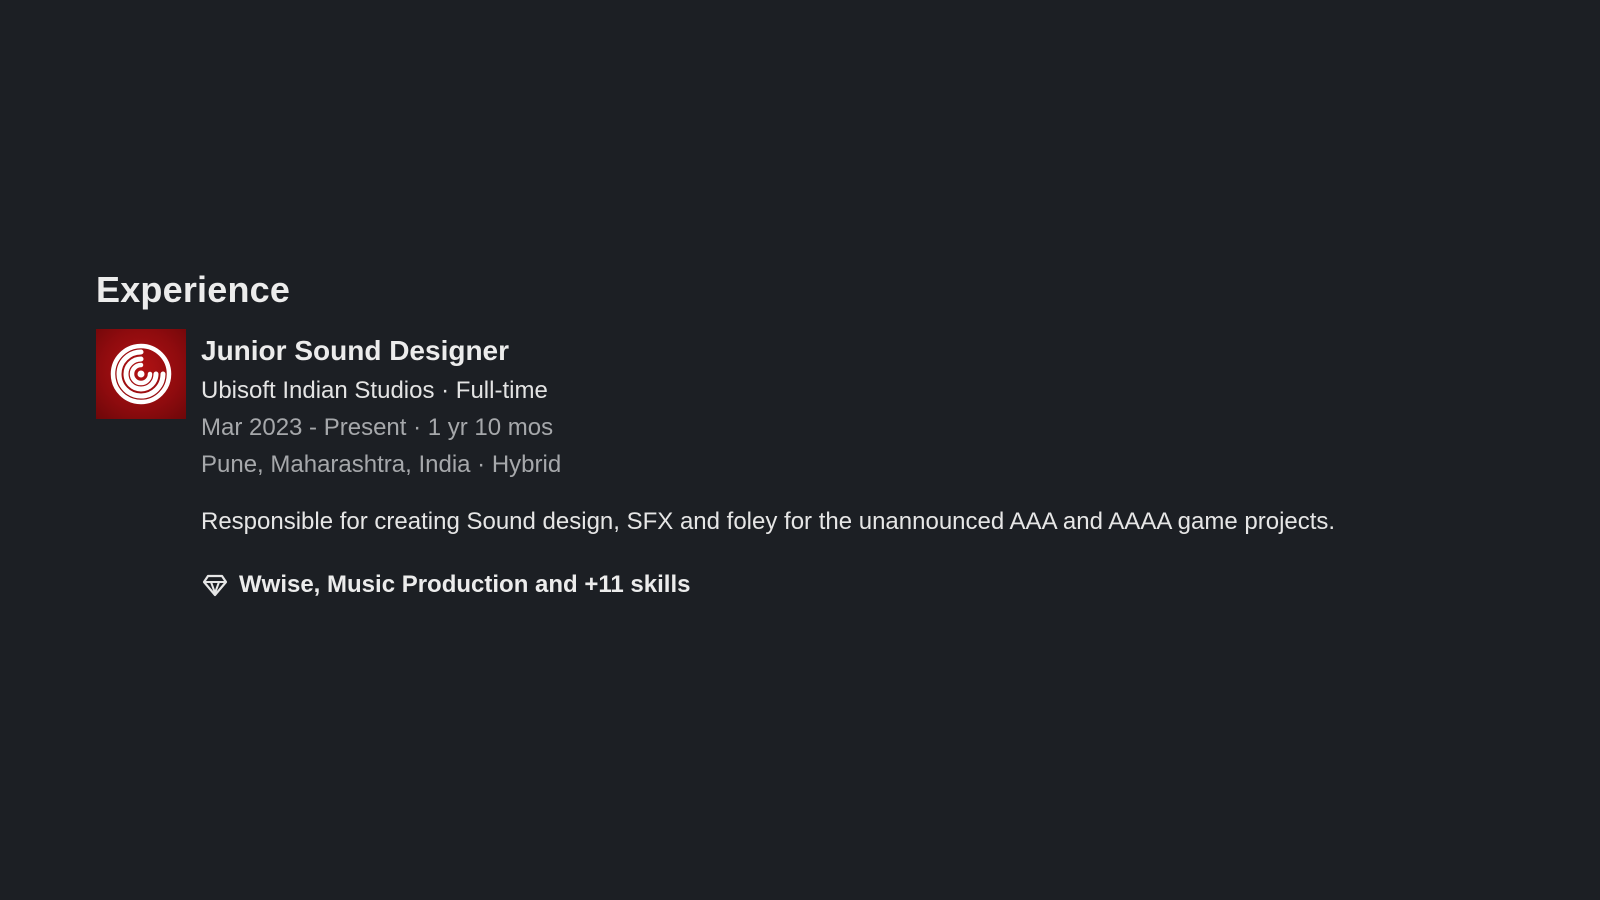 The height and width of the screenshot is (900, 1600). What do you see at coordinates (381, 464) in the screenshot?
I see `job-location: Pune, Maharashtra, India · Hybrid` at bounding box center [381, 464].